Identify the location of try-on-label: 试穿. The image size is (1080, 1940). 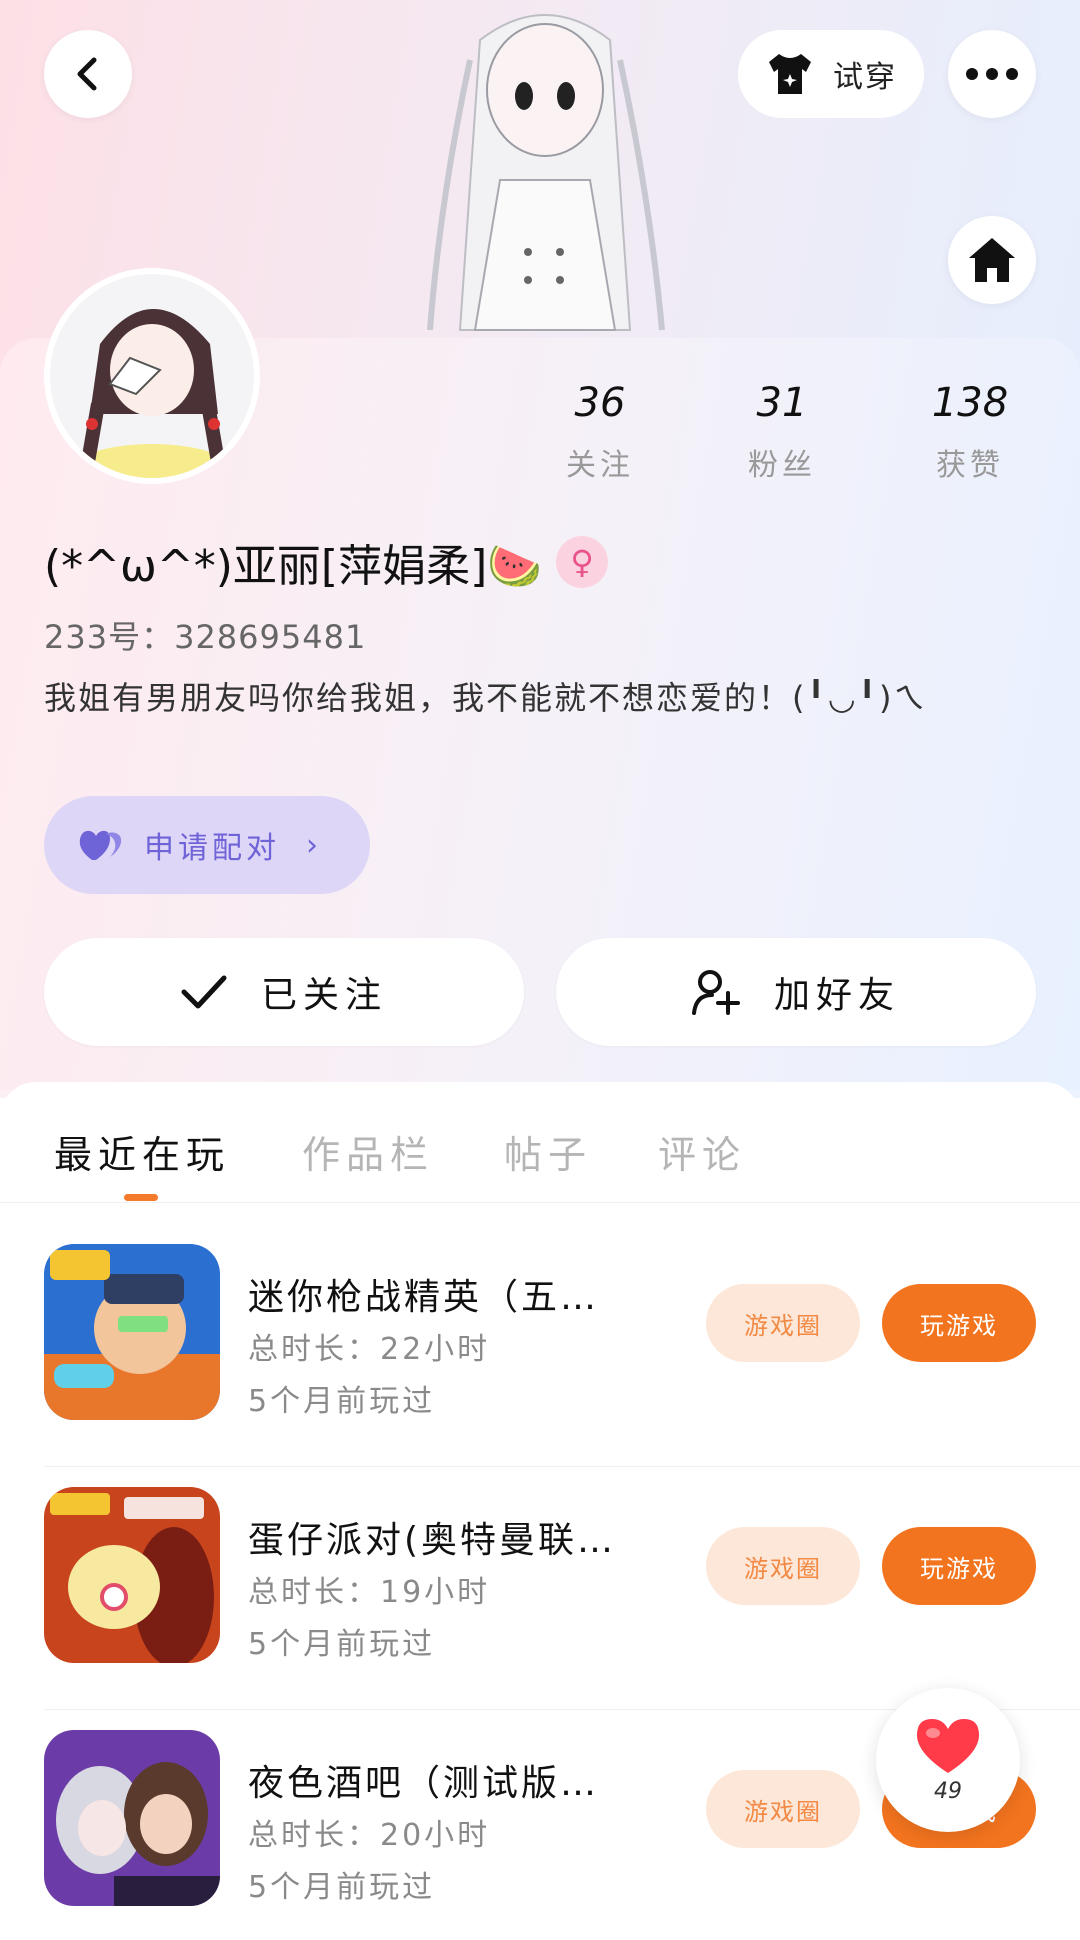
(865, 77).